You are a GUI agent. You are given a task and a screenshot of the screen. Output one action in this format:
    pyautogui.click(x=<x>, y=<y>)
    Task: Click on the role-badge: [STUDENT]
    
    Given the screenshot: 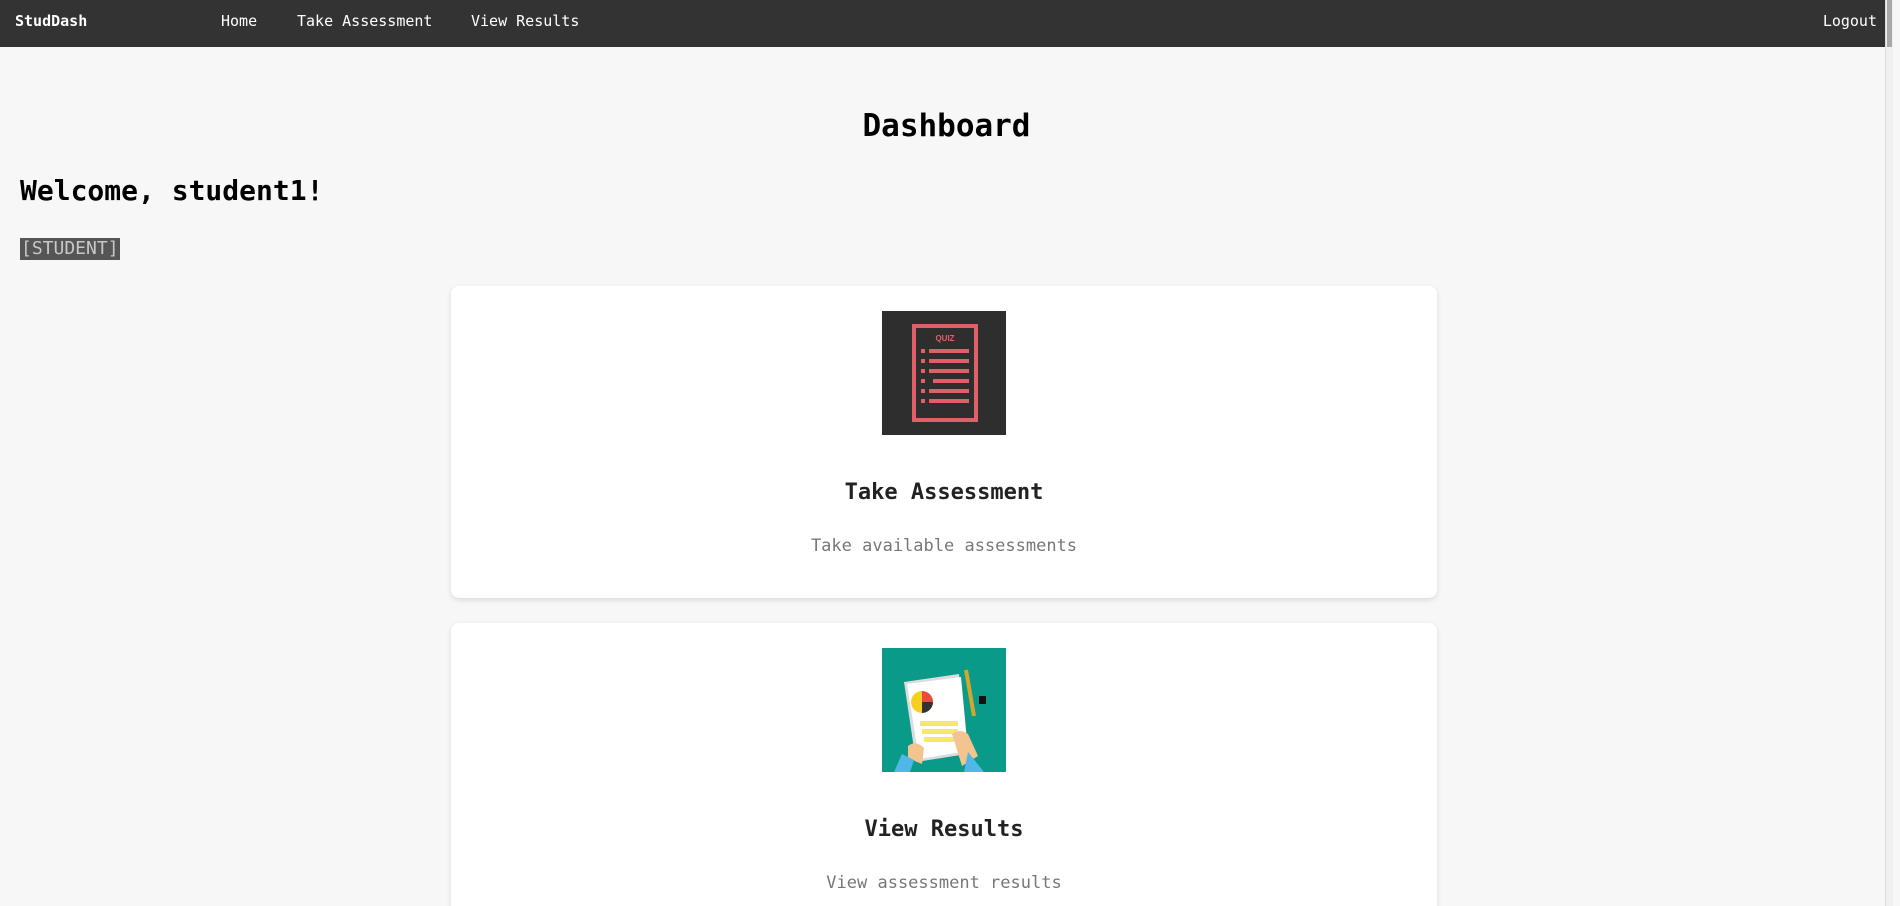 What is the action you would take?
    pyautogui.click(x=70, y=249)
    